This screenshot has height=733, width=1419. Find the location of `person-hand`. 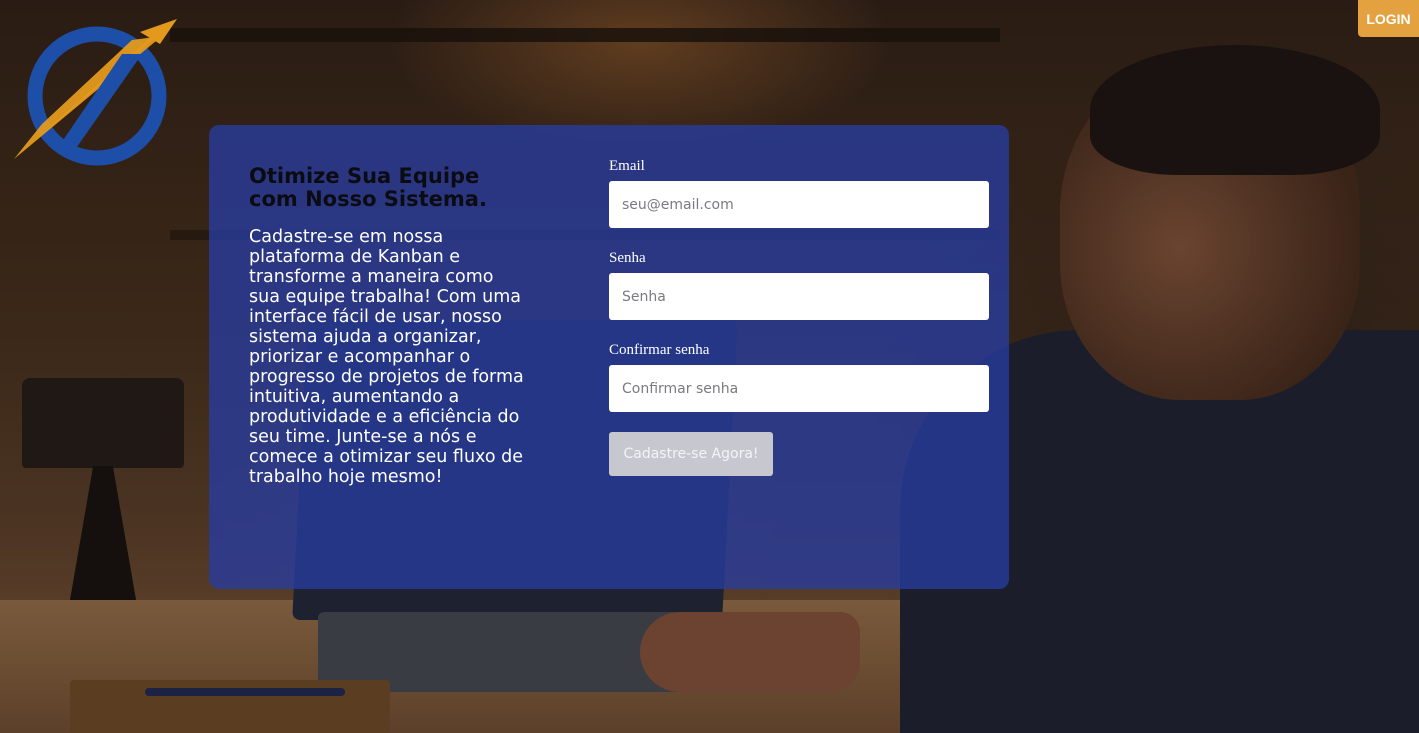

person-hand is located at coordinates (750, 652).